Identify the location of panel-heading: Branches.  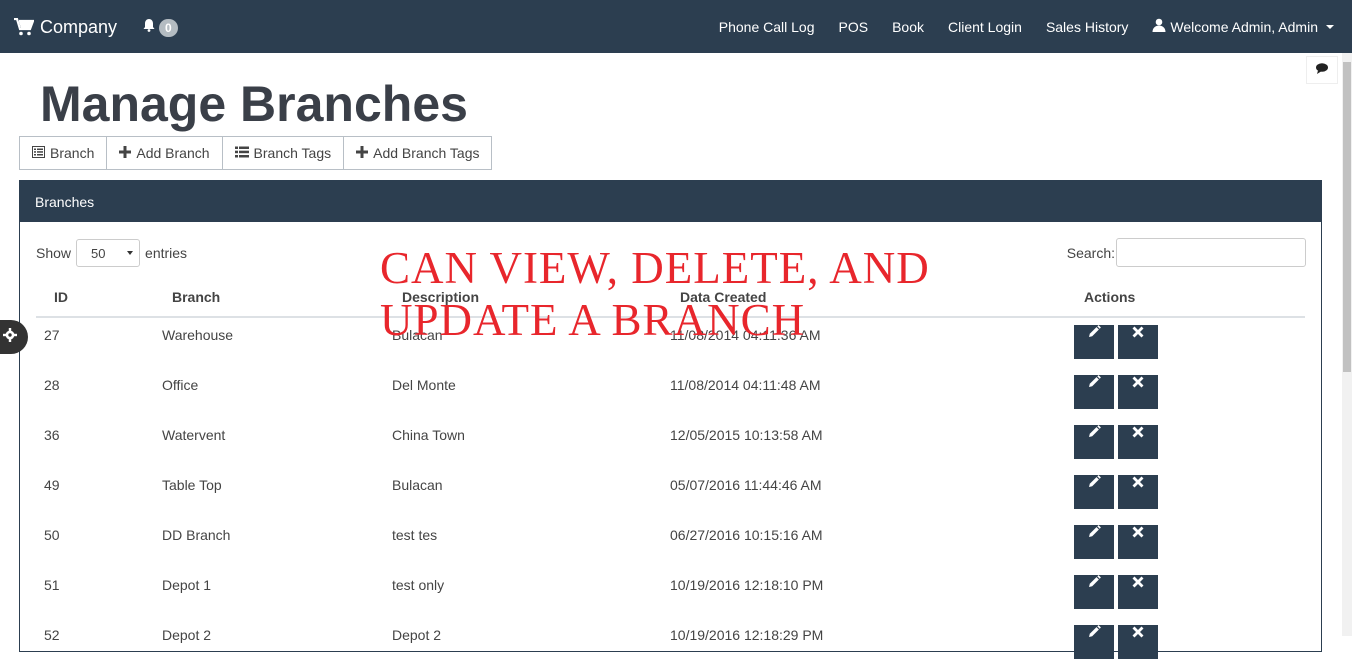
(670, 201).